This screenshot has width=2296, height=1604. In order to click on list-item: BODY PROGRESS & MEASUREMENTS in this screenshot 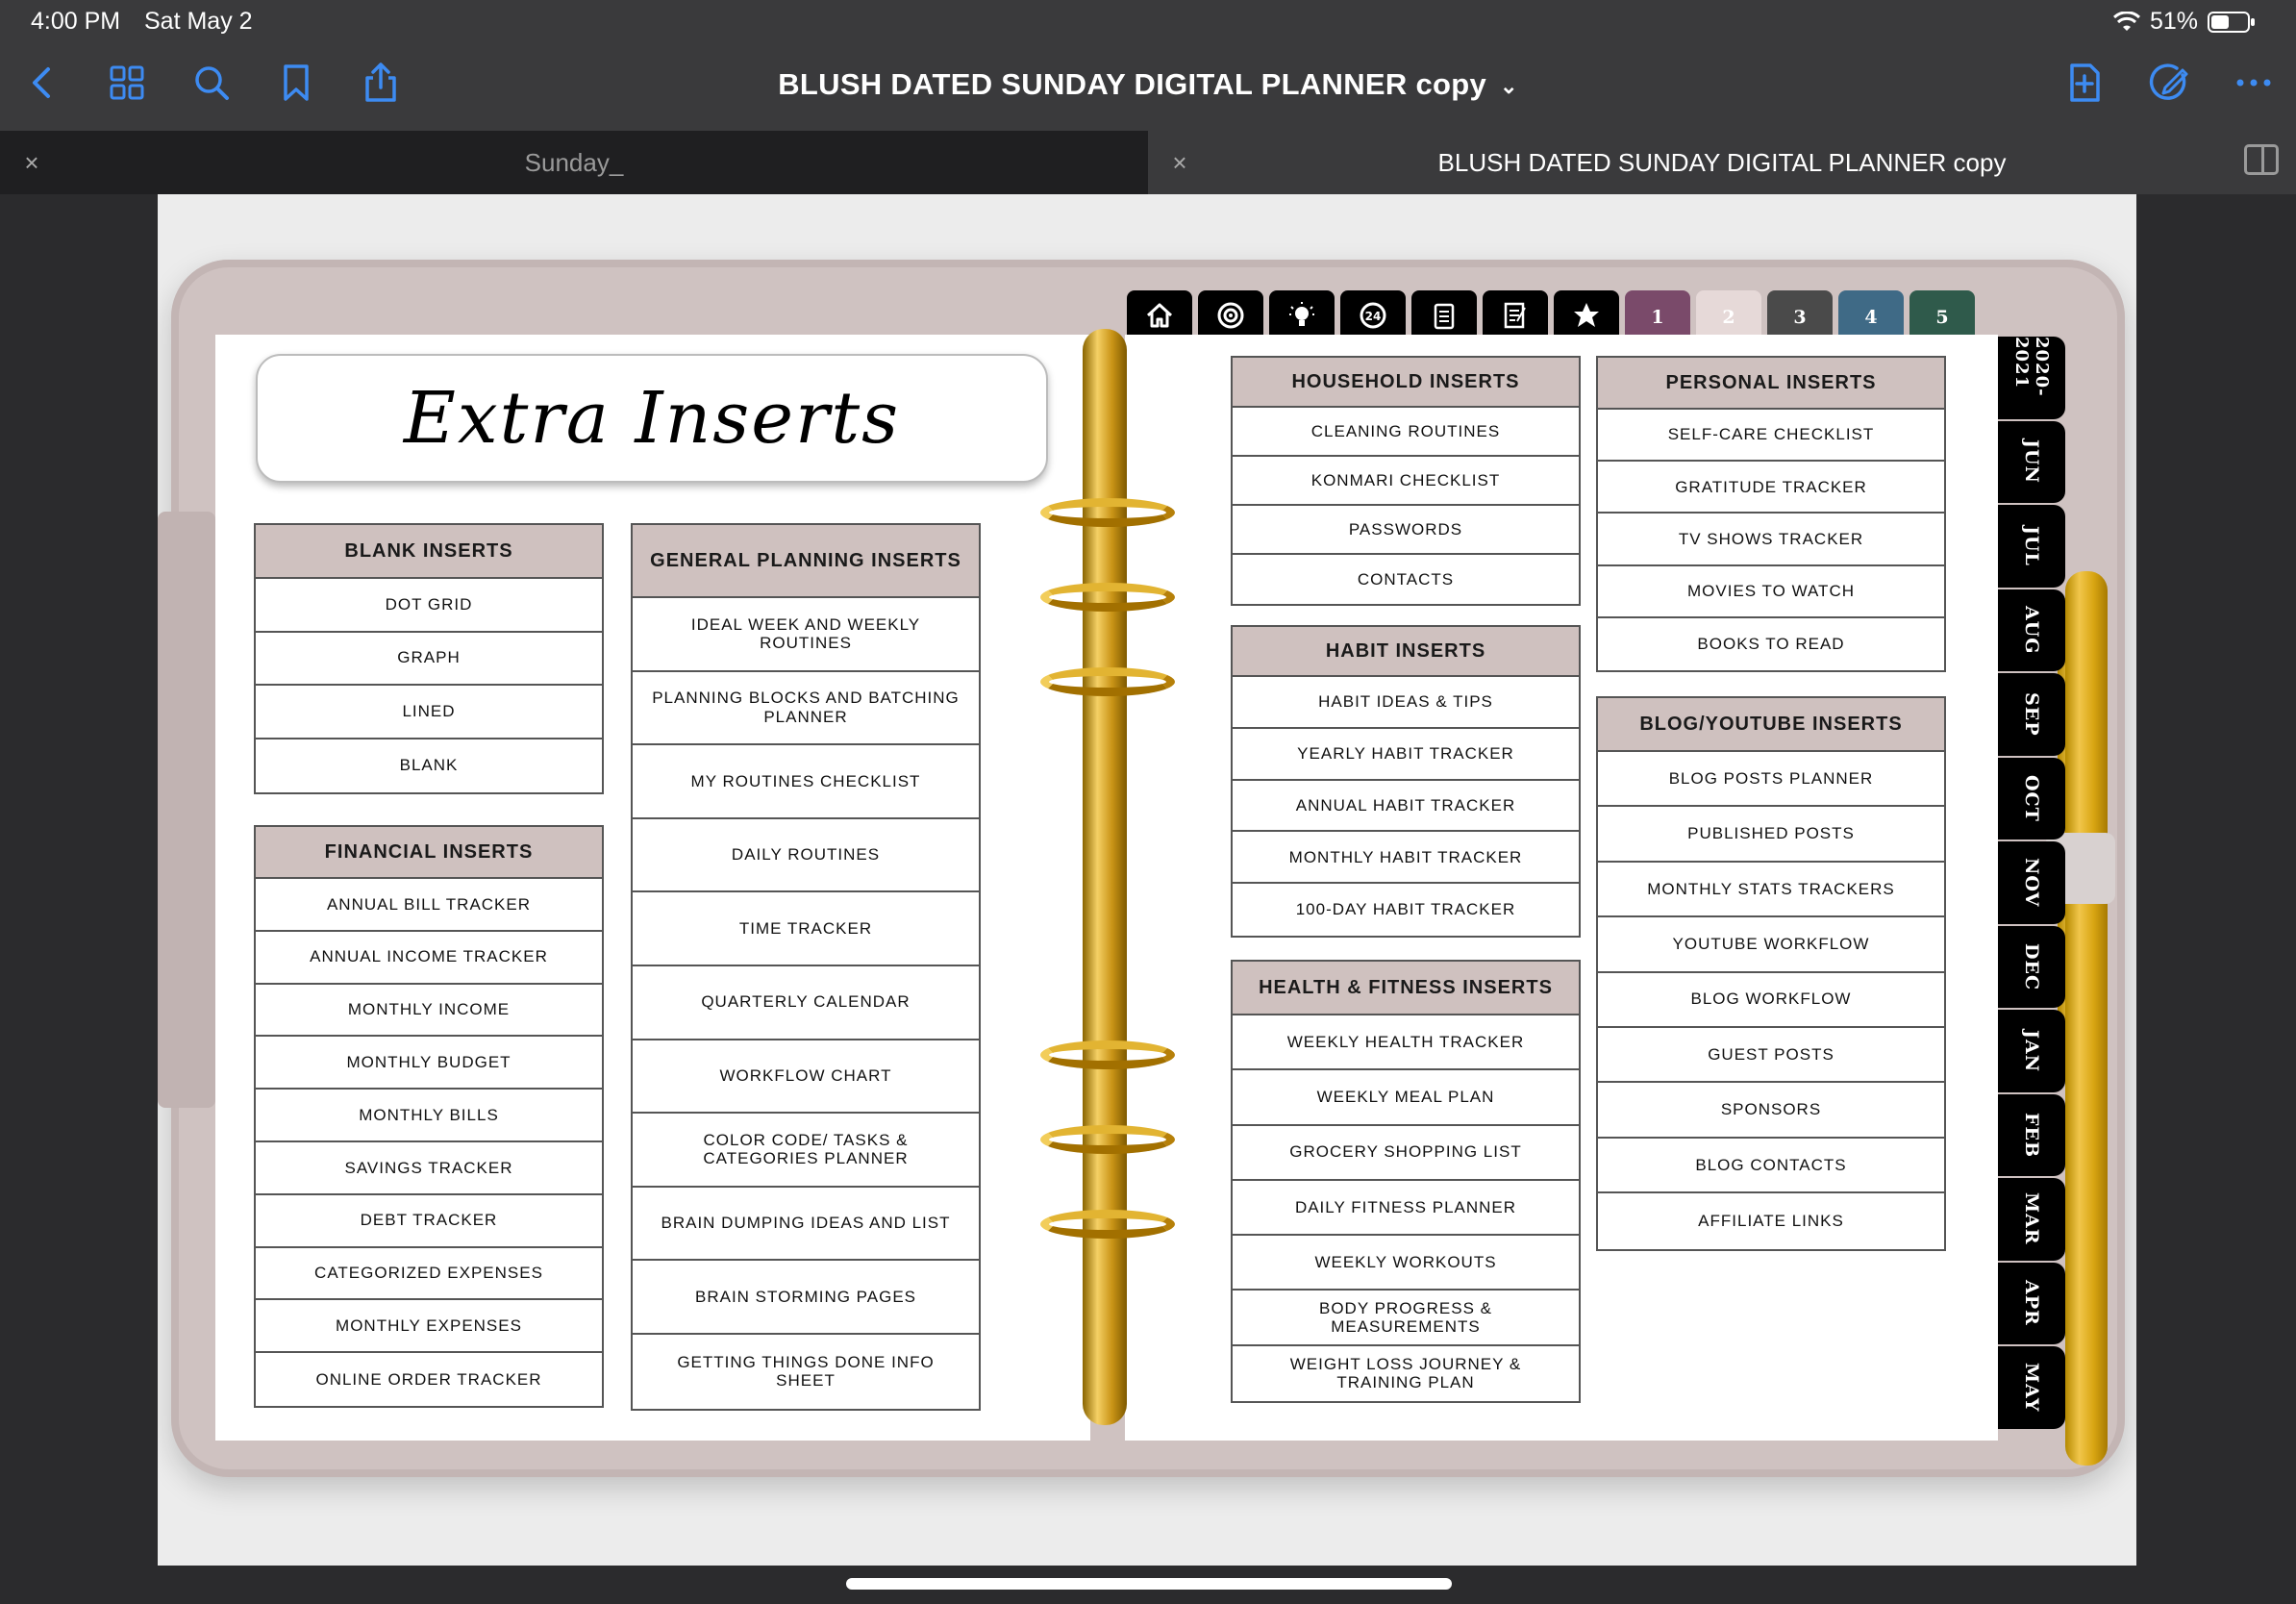, I will do `click(1406, 1318)`.